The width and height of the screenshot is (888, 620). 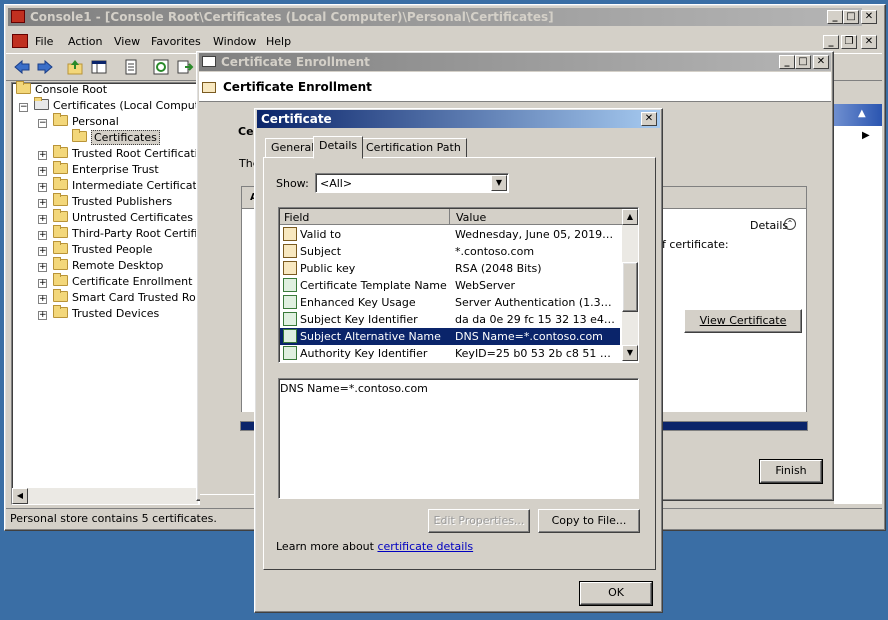 What do you see at coordinates (127, 281) in the screenshot?
I see `tree-store-item: + Certificate Enrollment Rec` at bounding box center [127, 281].